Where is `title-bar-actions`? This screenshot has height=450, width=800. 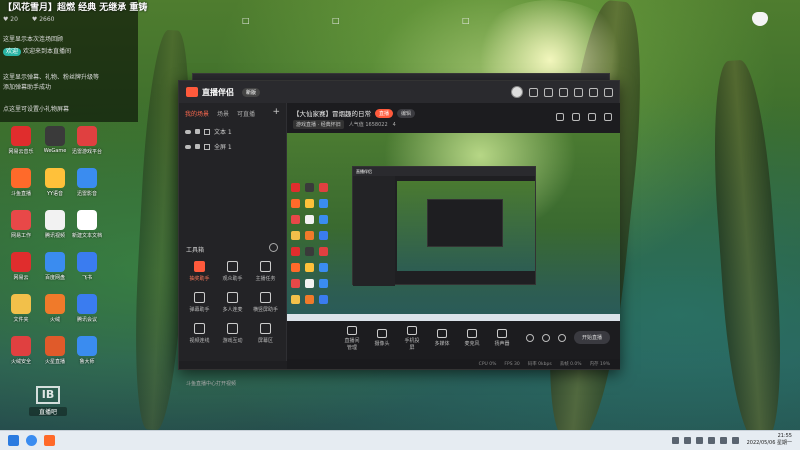 title-bar-actions is located at coordinates (562, 92).